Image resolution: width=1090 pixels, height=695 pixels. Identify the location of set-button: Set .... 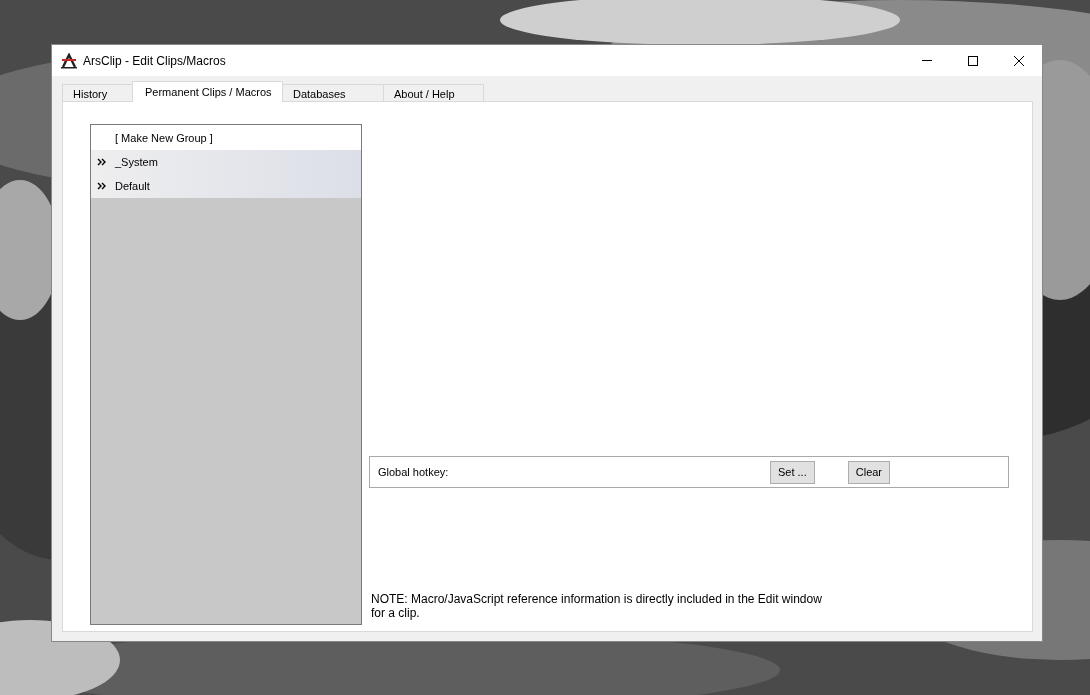
(792, 472).